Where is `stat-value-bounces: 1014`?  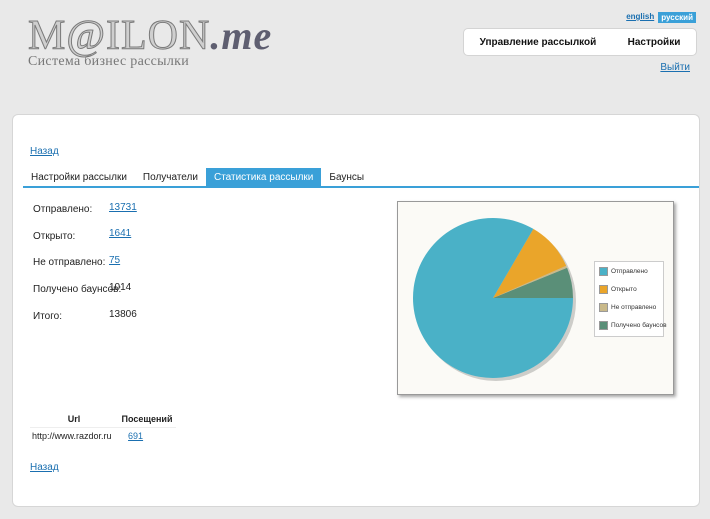
stat-value-bounces: 1014 is located at coordinates (120, 287).